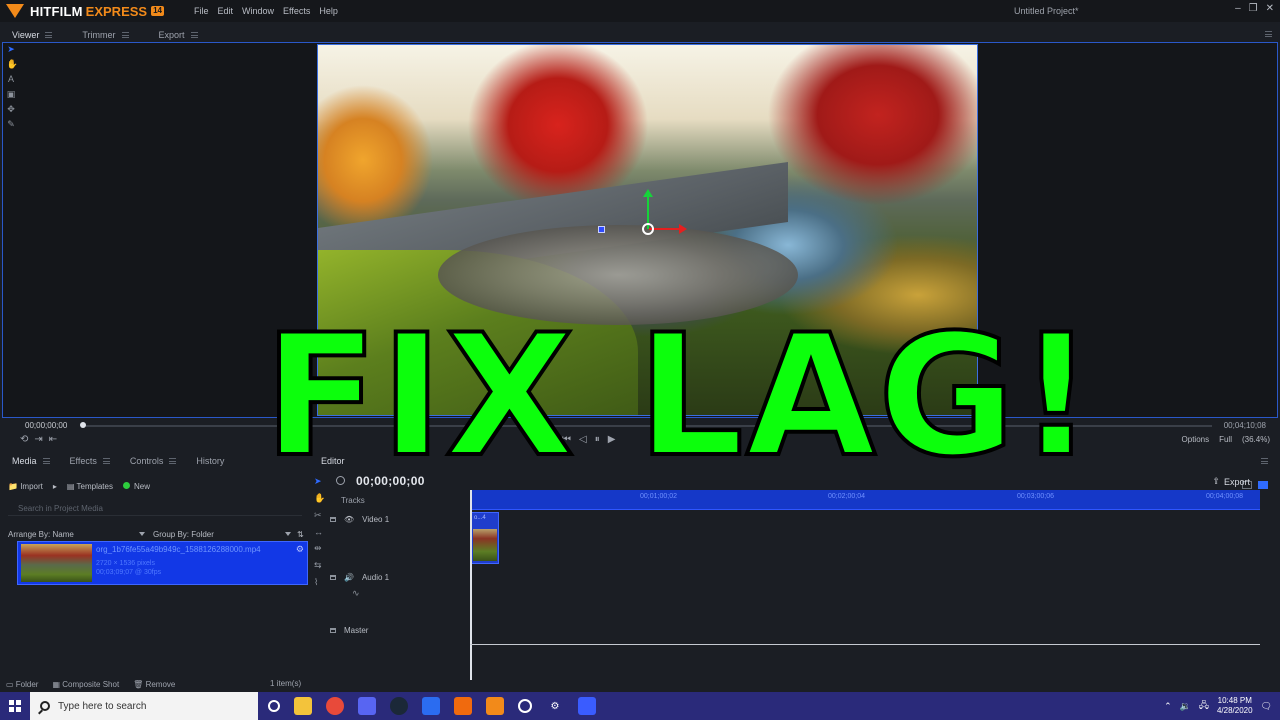 This screenshot has width=1280, height=720. What do you see at coordinates (525, 706) in the screenshot?
I see `obs-icon` at bounding box center [525, 706].